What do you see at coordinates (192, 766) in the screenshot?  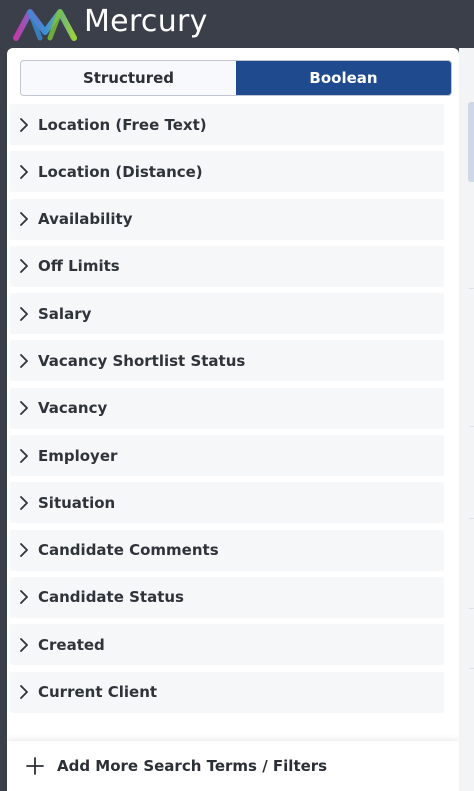 I see `add-more-filters-label: Add More Search Terms / Filters` at bounding box center [192, 766].